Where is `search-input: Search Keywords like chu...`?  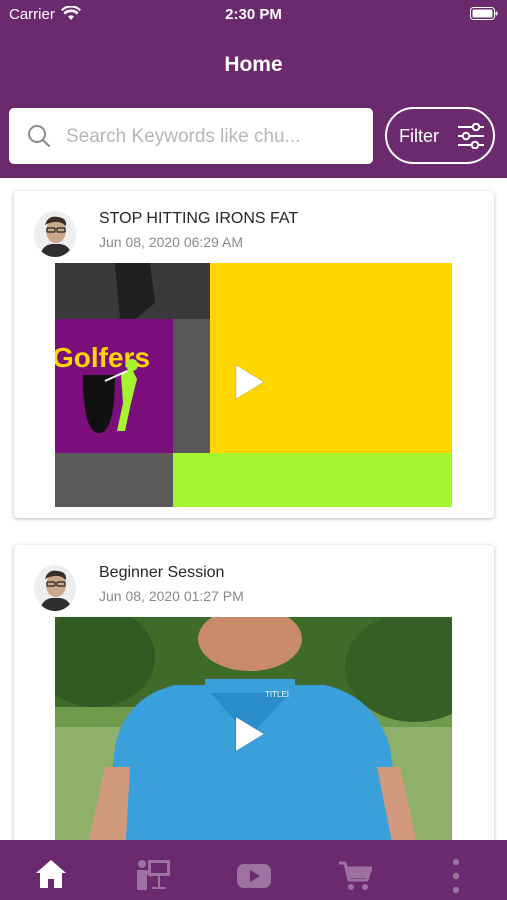 search-input: Search Keywords like chu... is located at coordinates (191, 136).